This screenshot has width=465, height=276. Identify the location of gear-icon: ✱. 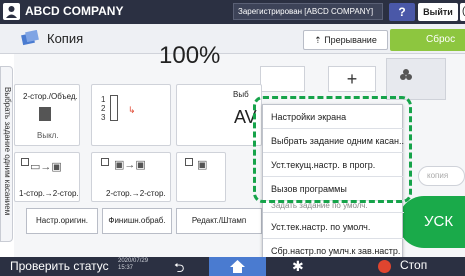
(298, 266).